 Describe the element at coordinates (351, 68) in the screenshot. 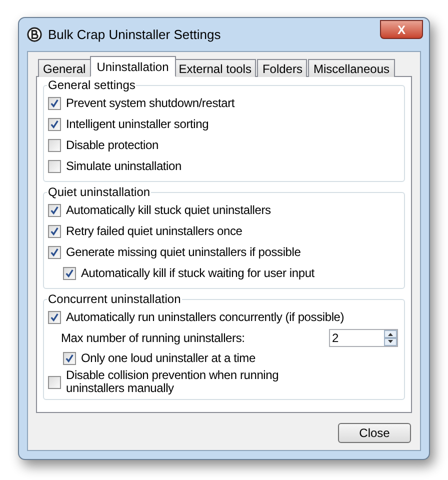

I see `tab: Miscellaneous` at that location.